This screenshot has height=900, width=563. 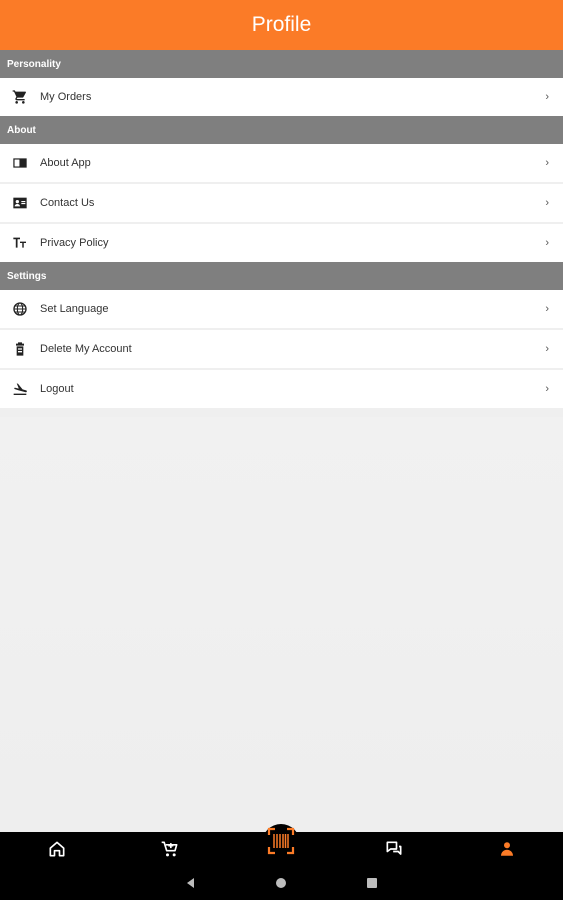 I want to click on delete-icon, so click(x=20, y=349).